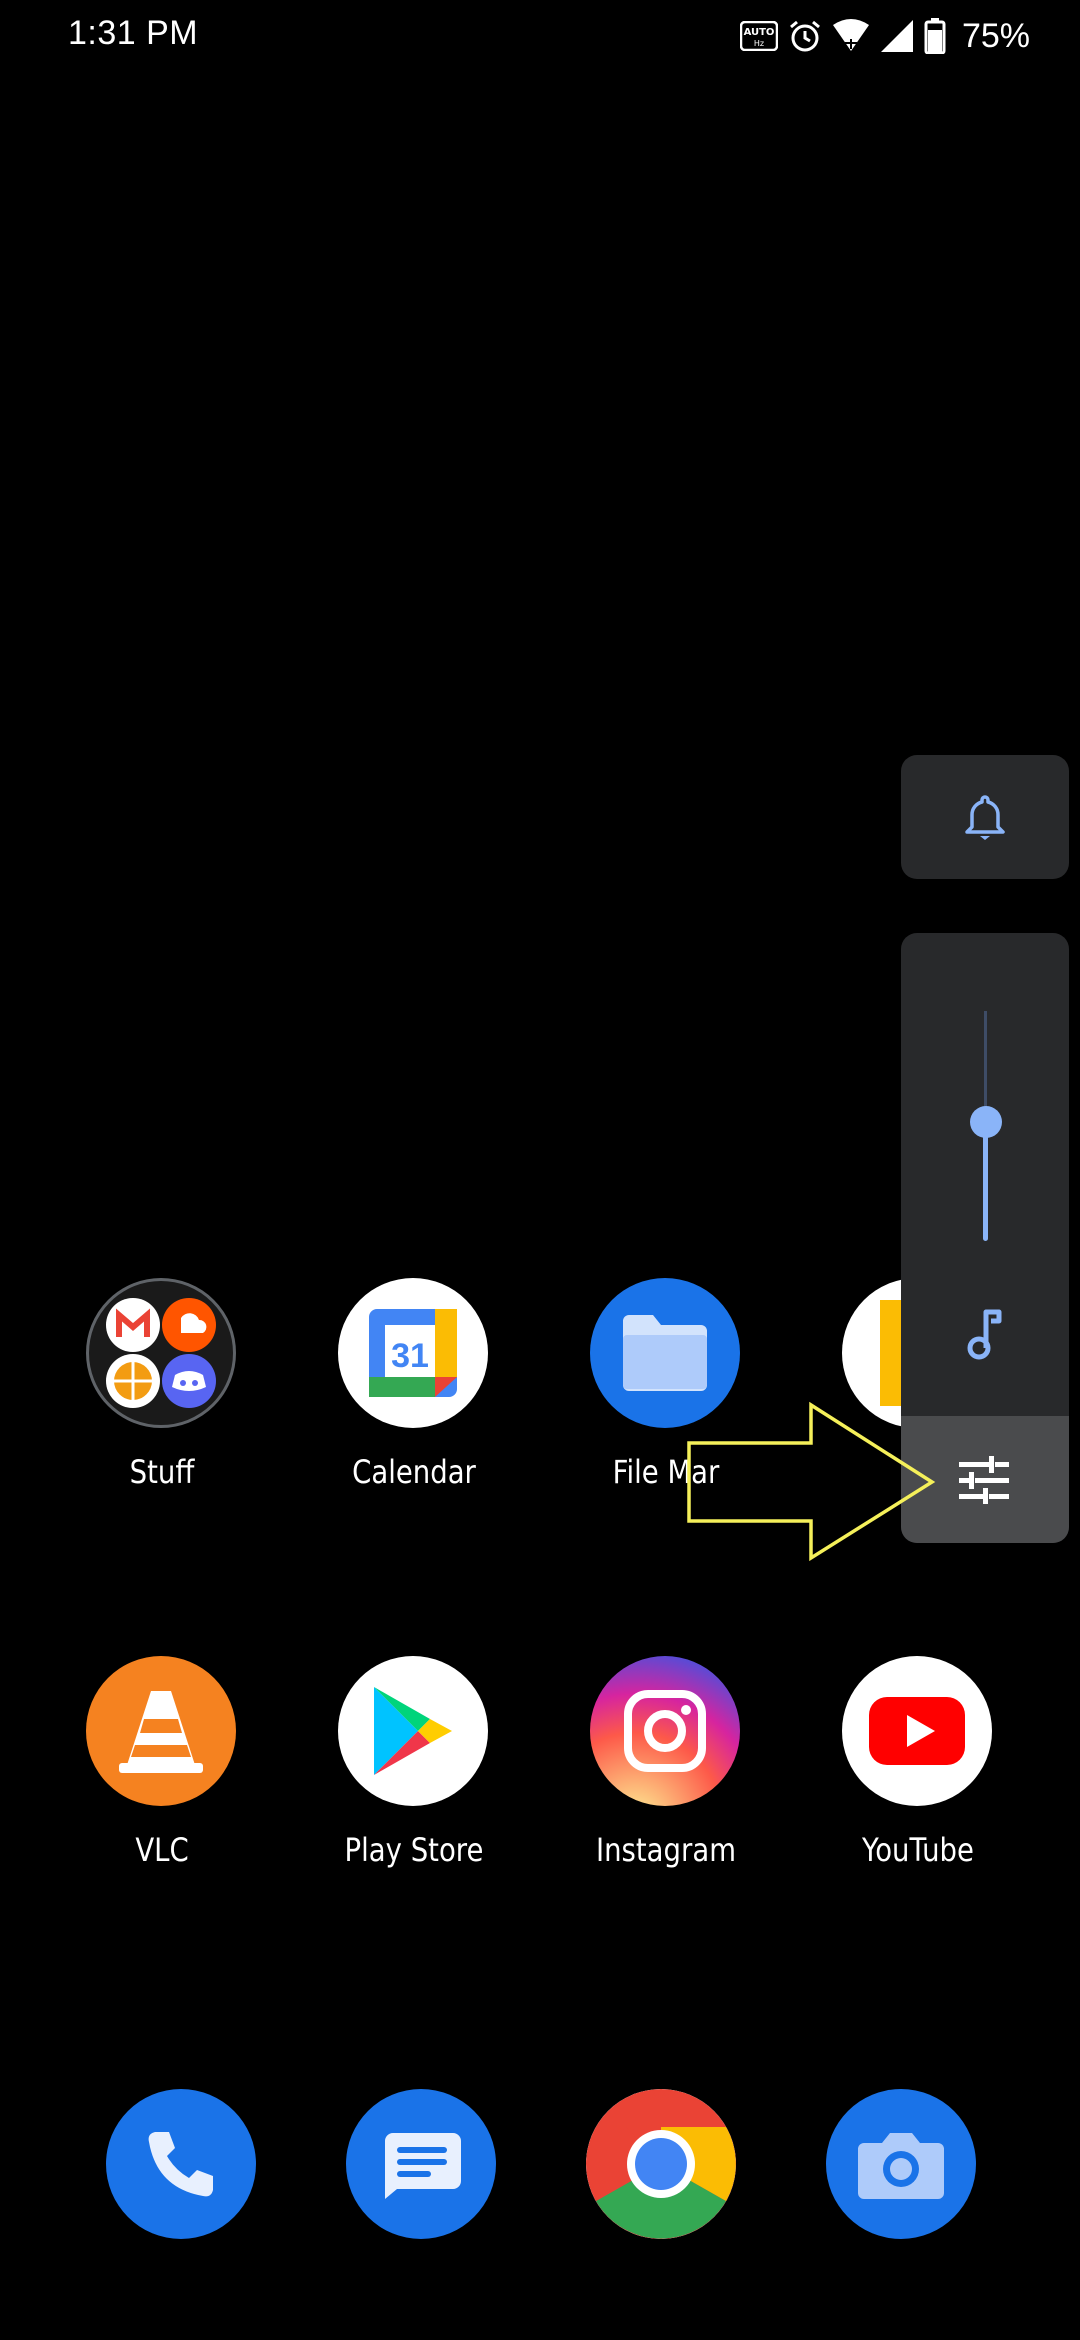  Describe the element at coordinates (918, 1850) in the screenshot. I see `app-label: YouTube` at that location.